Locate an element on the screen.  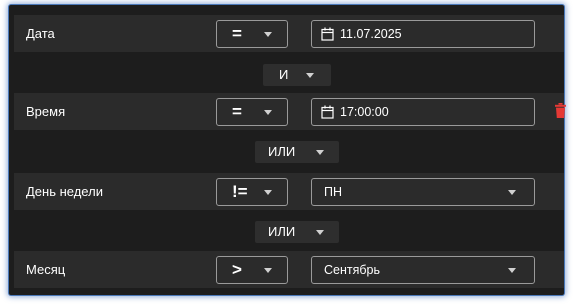
logic-operator-select: И is located at coordinates (297, 75).